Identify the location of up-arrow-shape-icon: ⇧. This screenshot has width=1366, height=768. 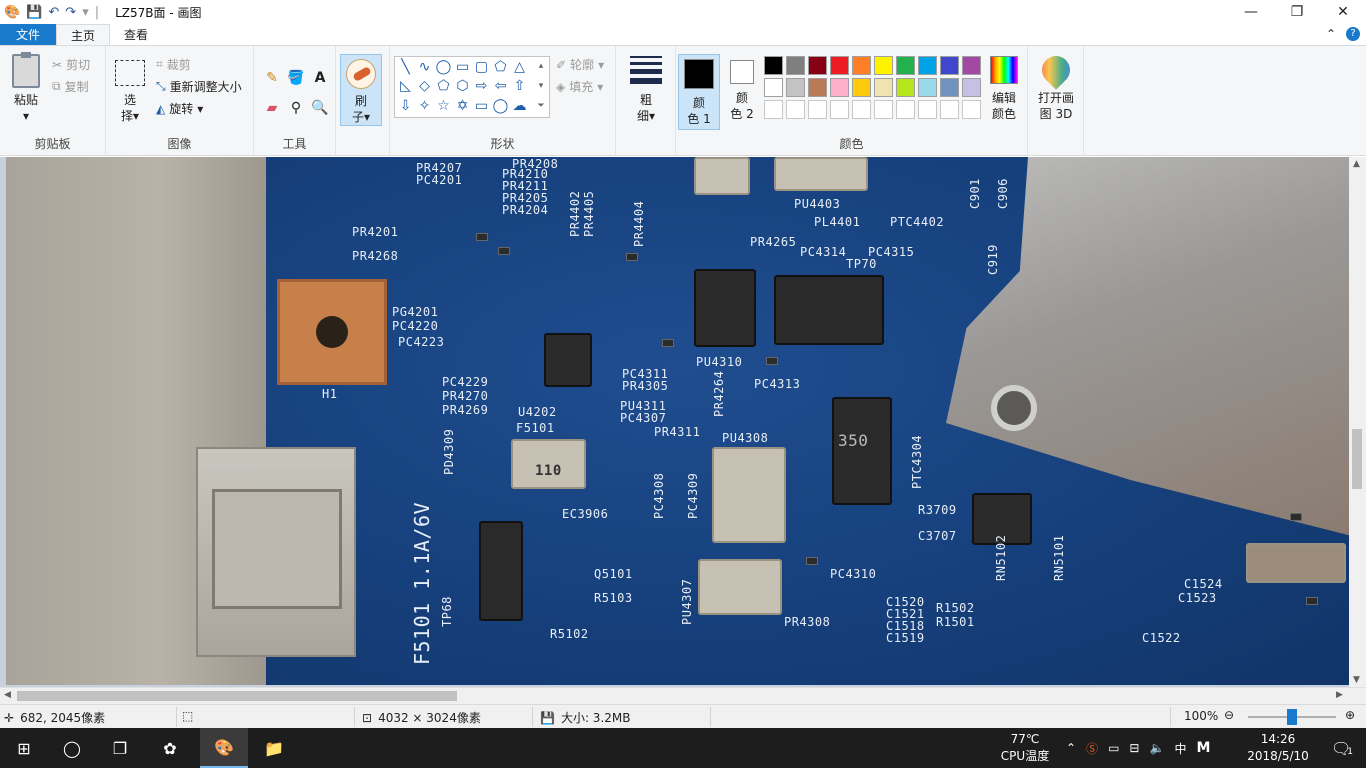
(519, 86).